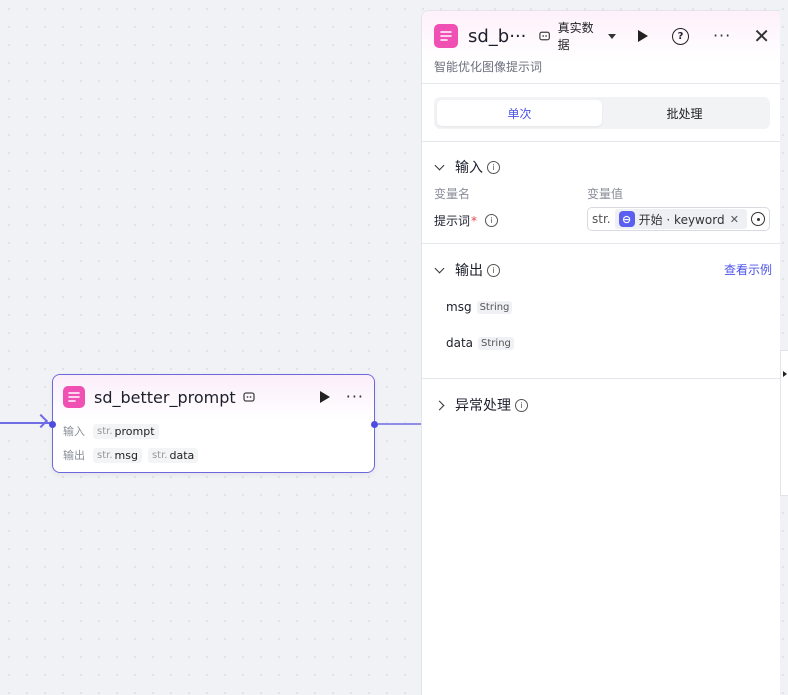 This screenshot has height=695, width=788. I want to click on input-tag-prompt: str. prompt, so click(126, 431).